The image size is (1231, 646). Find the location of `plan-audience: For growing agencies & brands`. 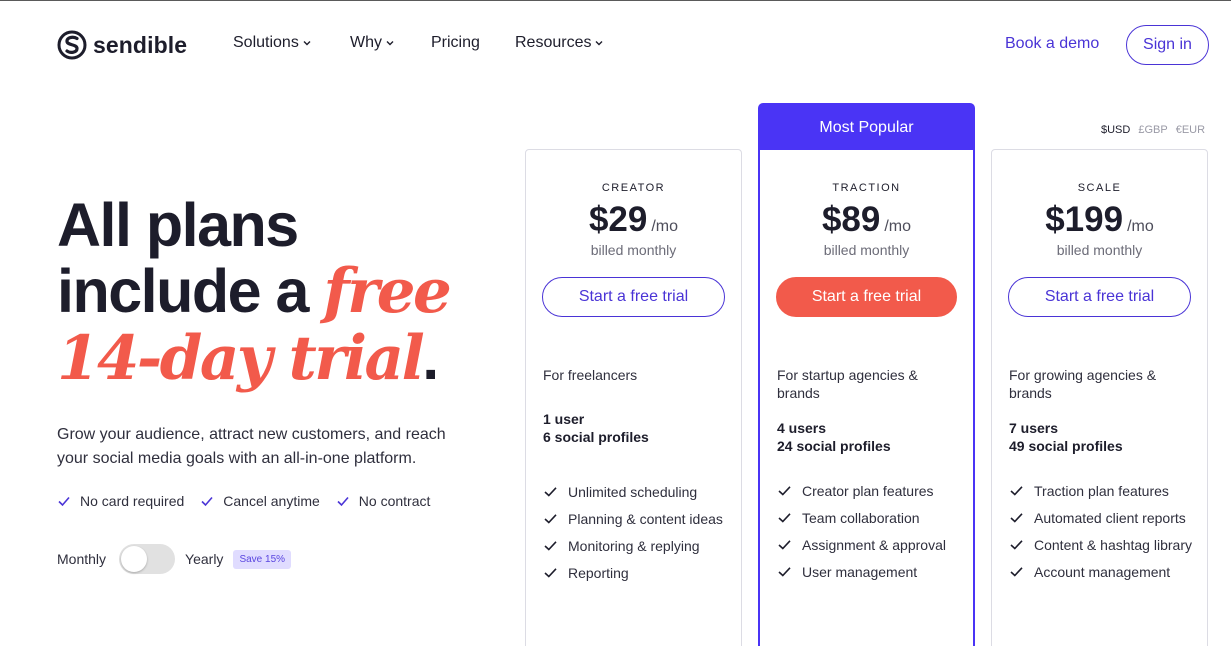

plan-audience: For growing agencies & brands is located at coordinates (1083, 384).